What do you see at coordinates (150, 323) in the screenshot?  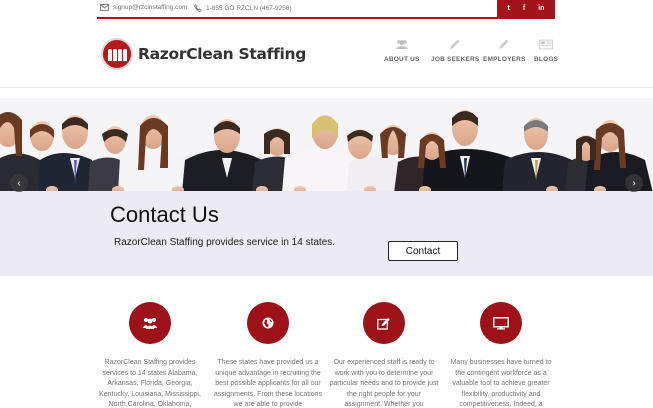 I see `users-icon` at bounding box center [150, 323].